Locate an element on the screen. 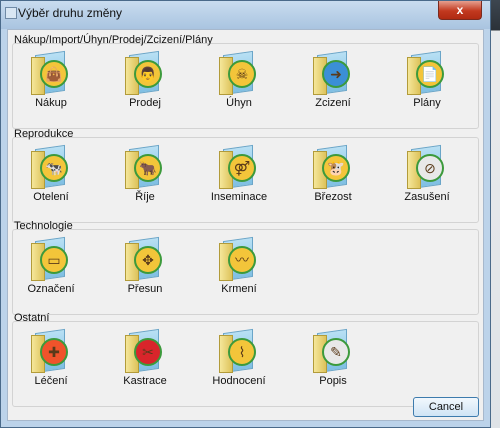 The width and height of the screenshot is (500, 428). window-title: Výběr druhu změny is located at coordinates (70, 13).